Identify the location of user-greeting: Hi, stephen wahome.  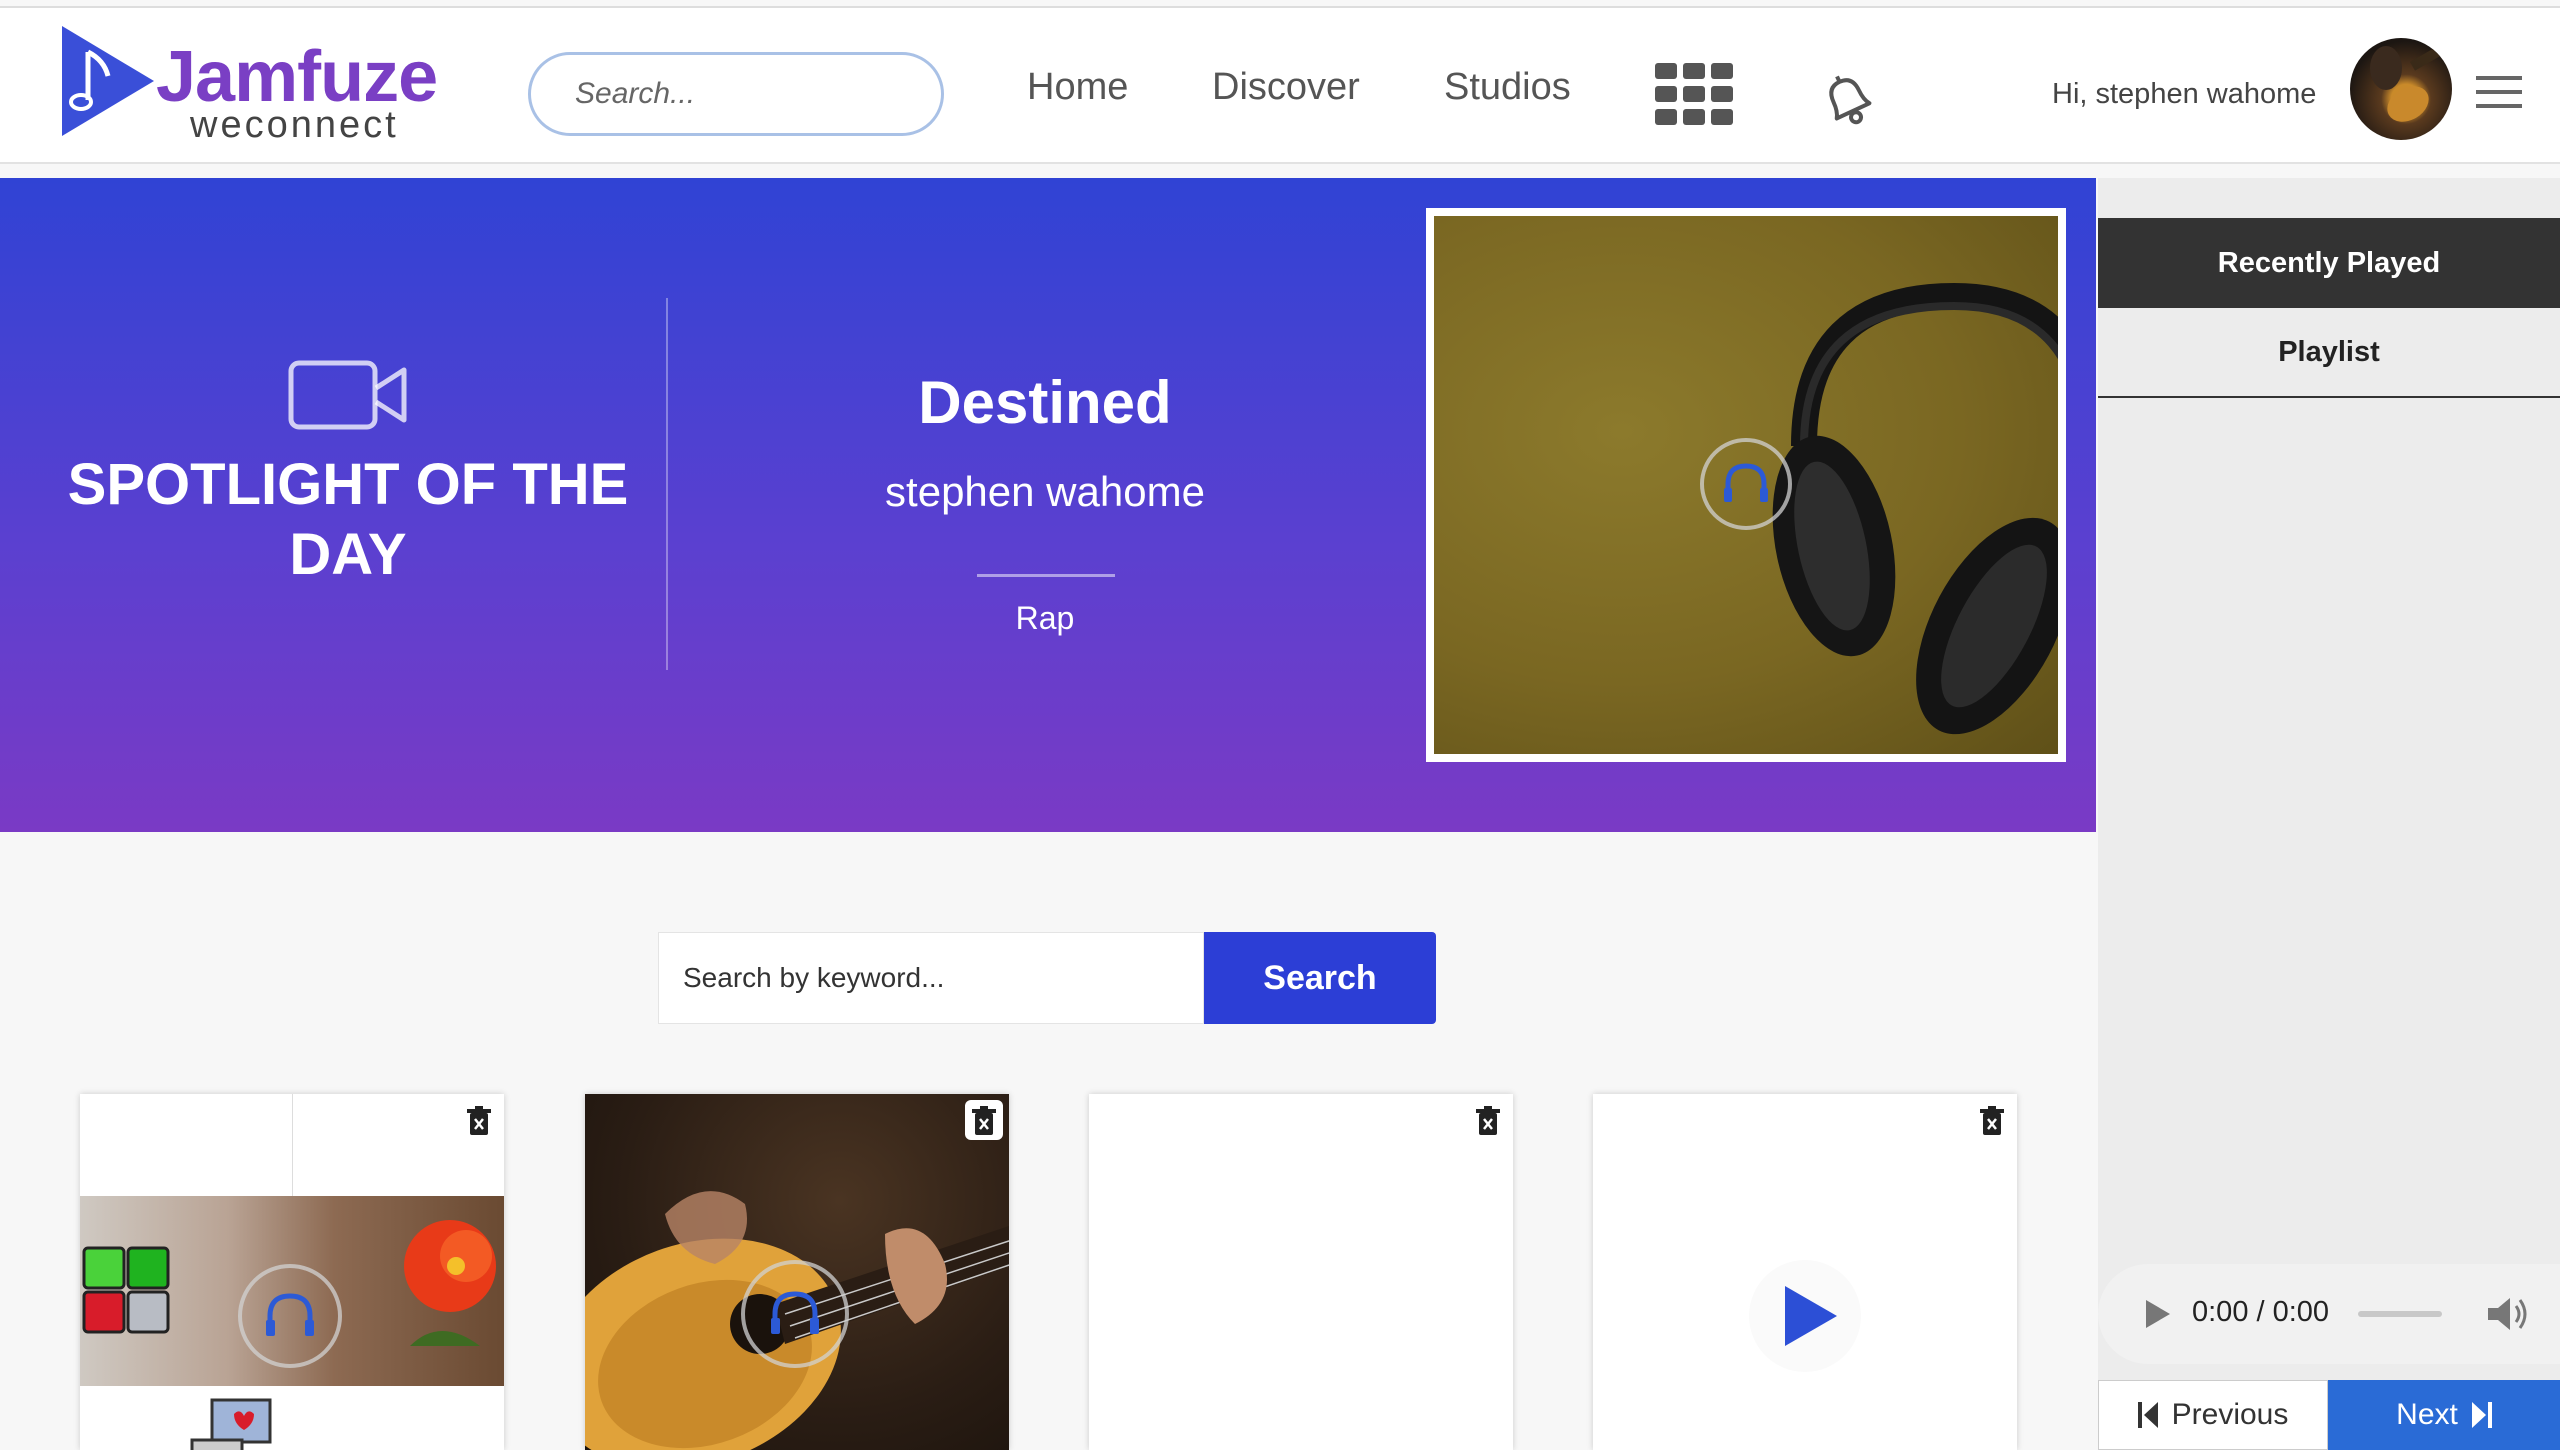
(2184, 94).